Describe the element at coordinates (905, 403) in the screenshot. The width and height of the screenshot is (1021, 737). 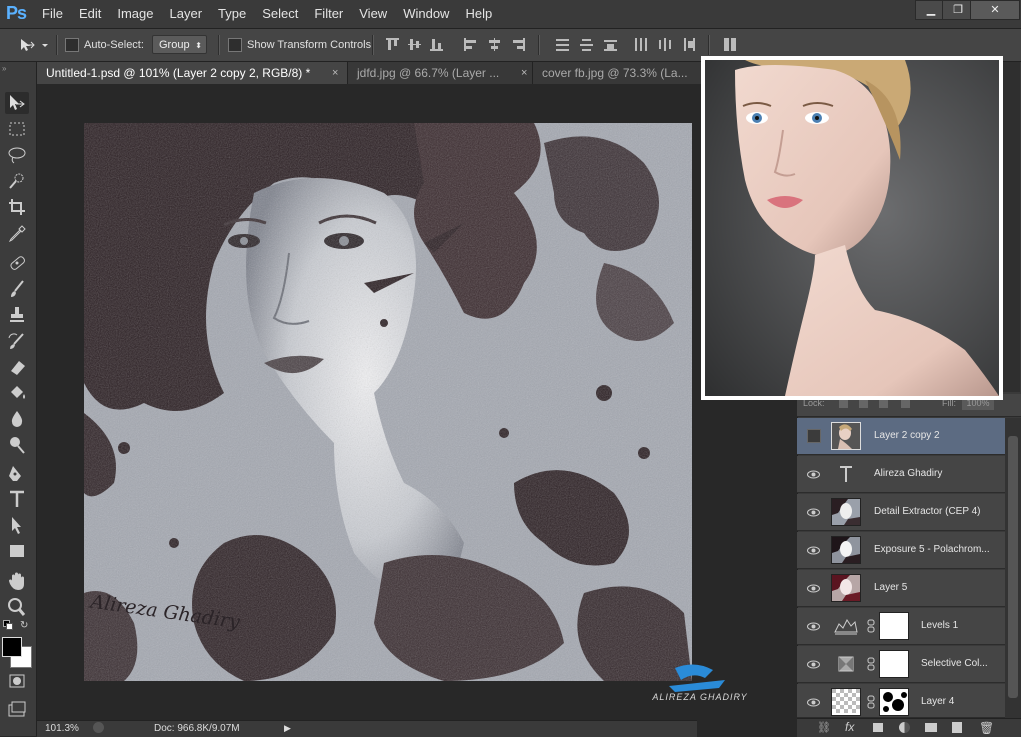
I see `lock-all-icon` at that location.